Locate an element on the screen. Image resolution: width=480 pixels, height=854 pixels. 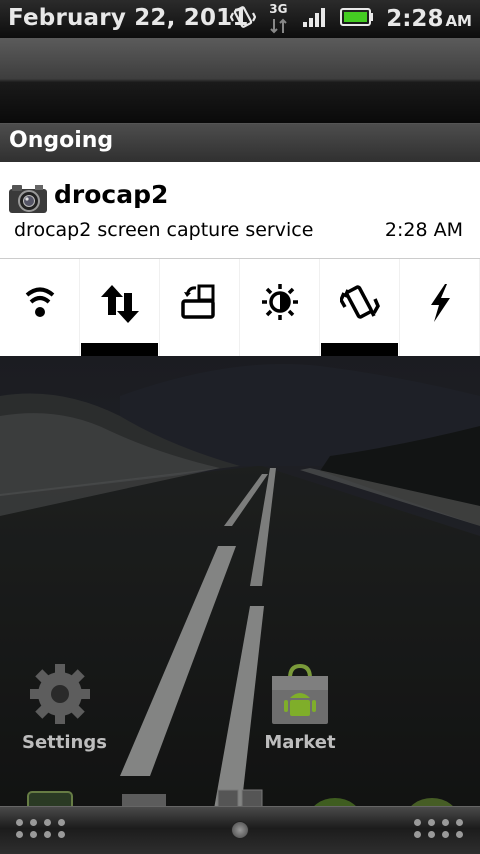
notification-shade-header is located at coordinates (240, 81).